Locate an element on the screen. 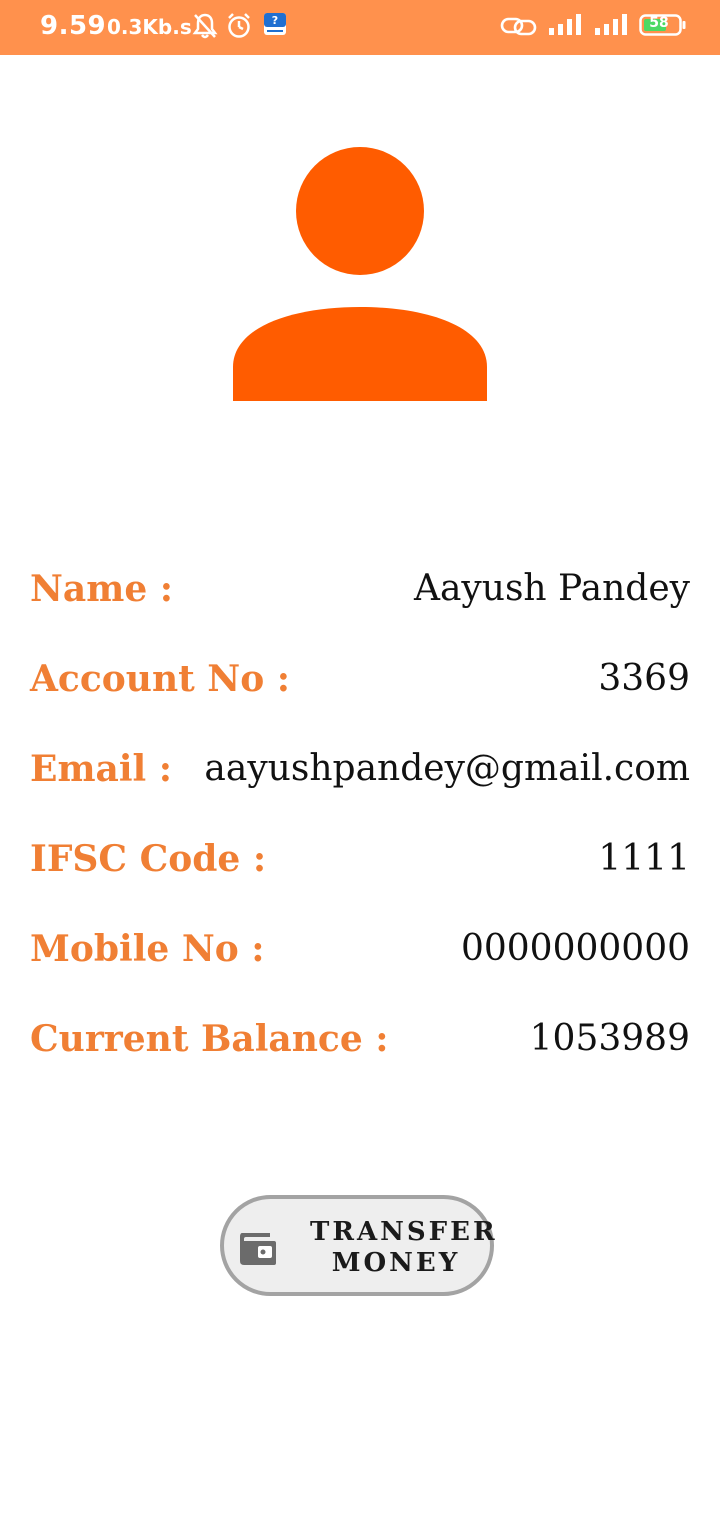  ifsc-label: IFSC Code : is located at coordinates (148, 859).